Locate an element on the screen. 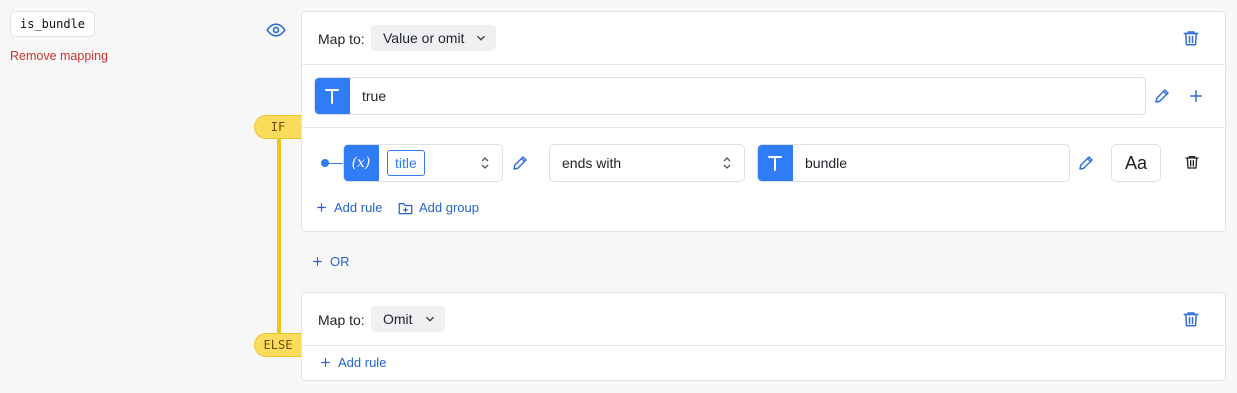 Image resolution: width=1237 pixels, height=393 pixels. map-to-select: Value or omit is located at coordinates (434, 38).